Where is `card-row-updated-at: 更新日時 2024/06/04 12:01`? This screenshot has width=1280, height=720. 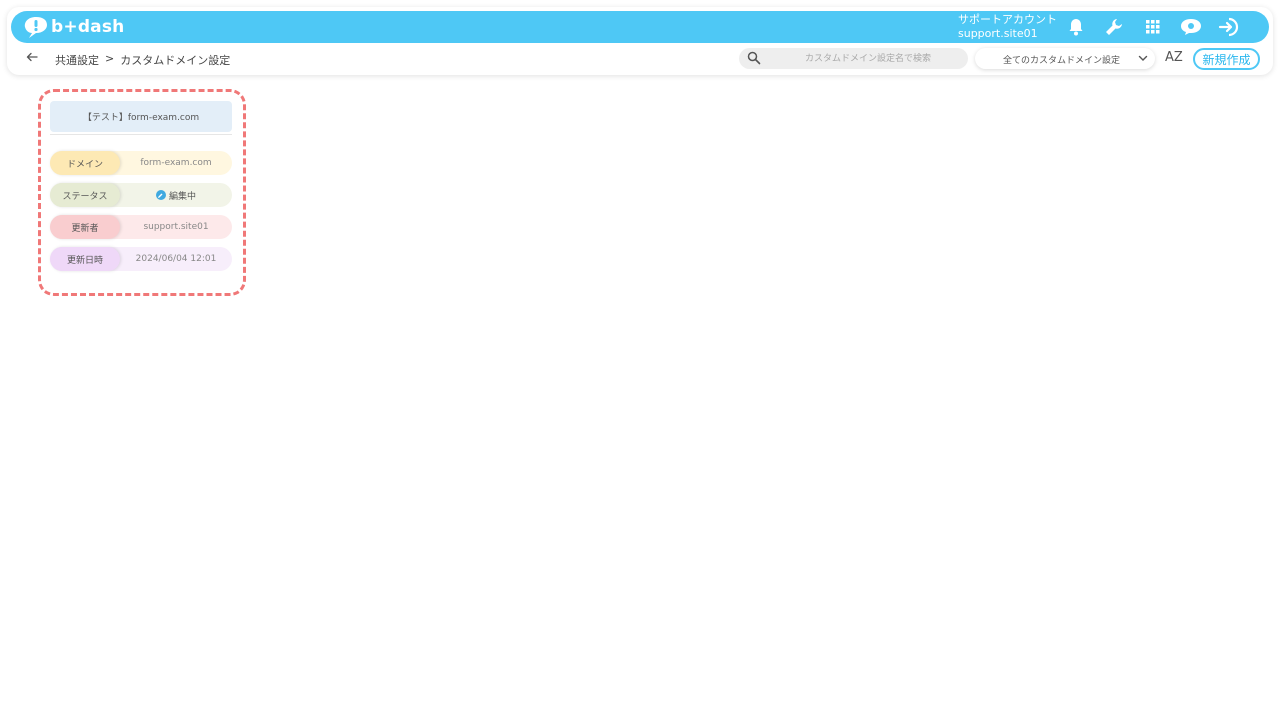
card-row-updated-at: 更新日時 2024/06/04 12:01 is located at coordinates (141, 259).